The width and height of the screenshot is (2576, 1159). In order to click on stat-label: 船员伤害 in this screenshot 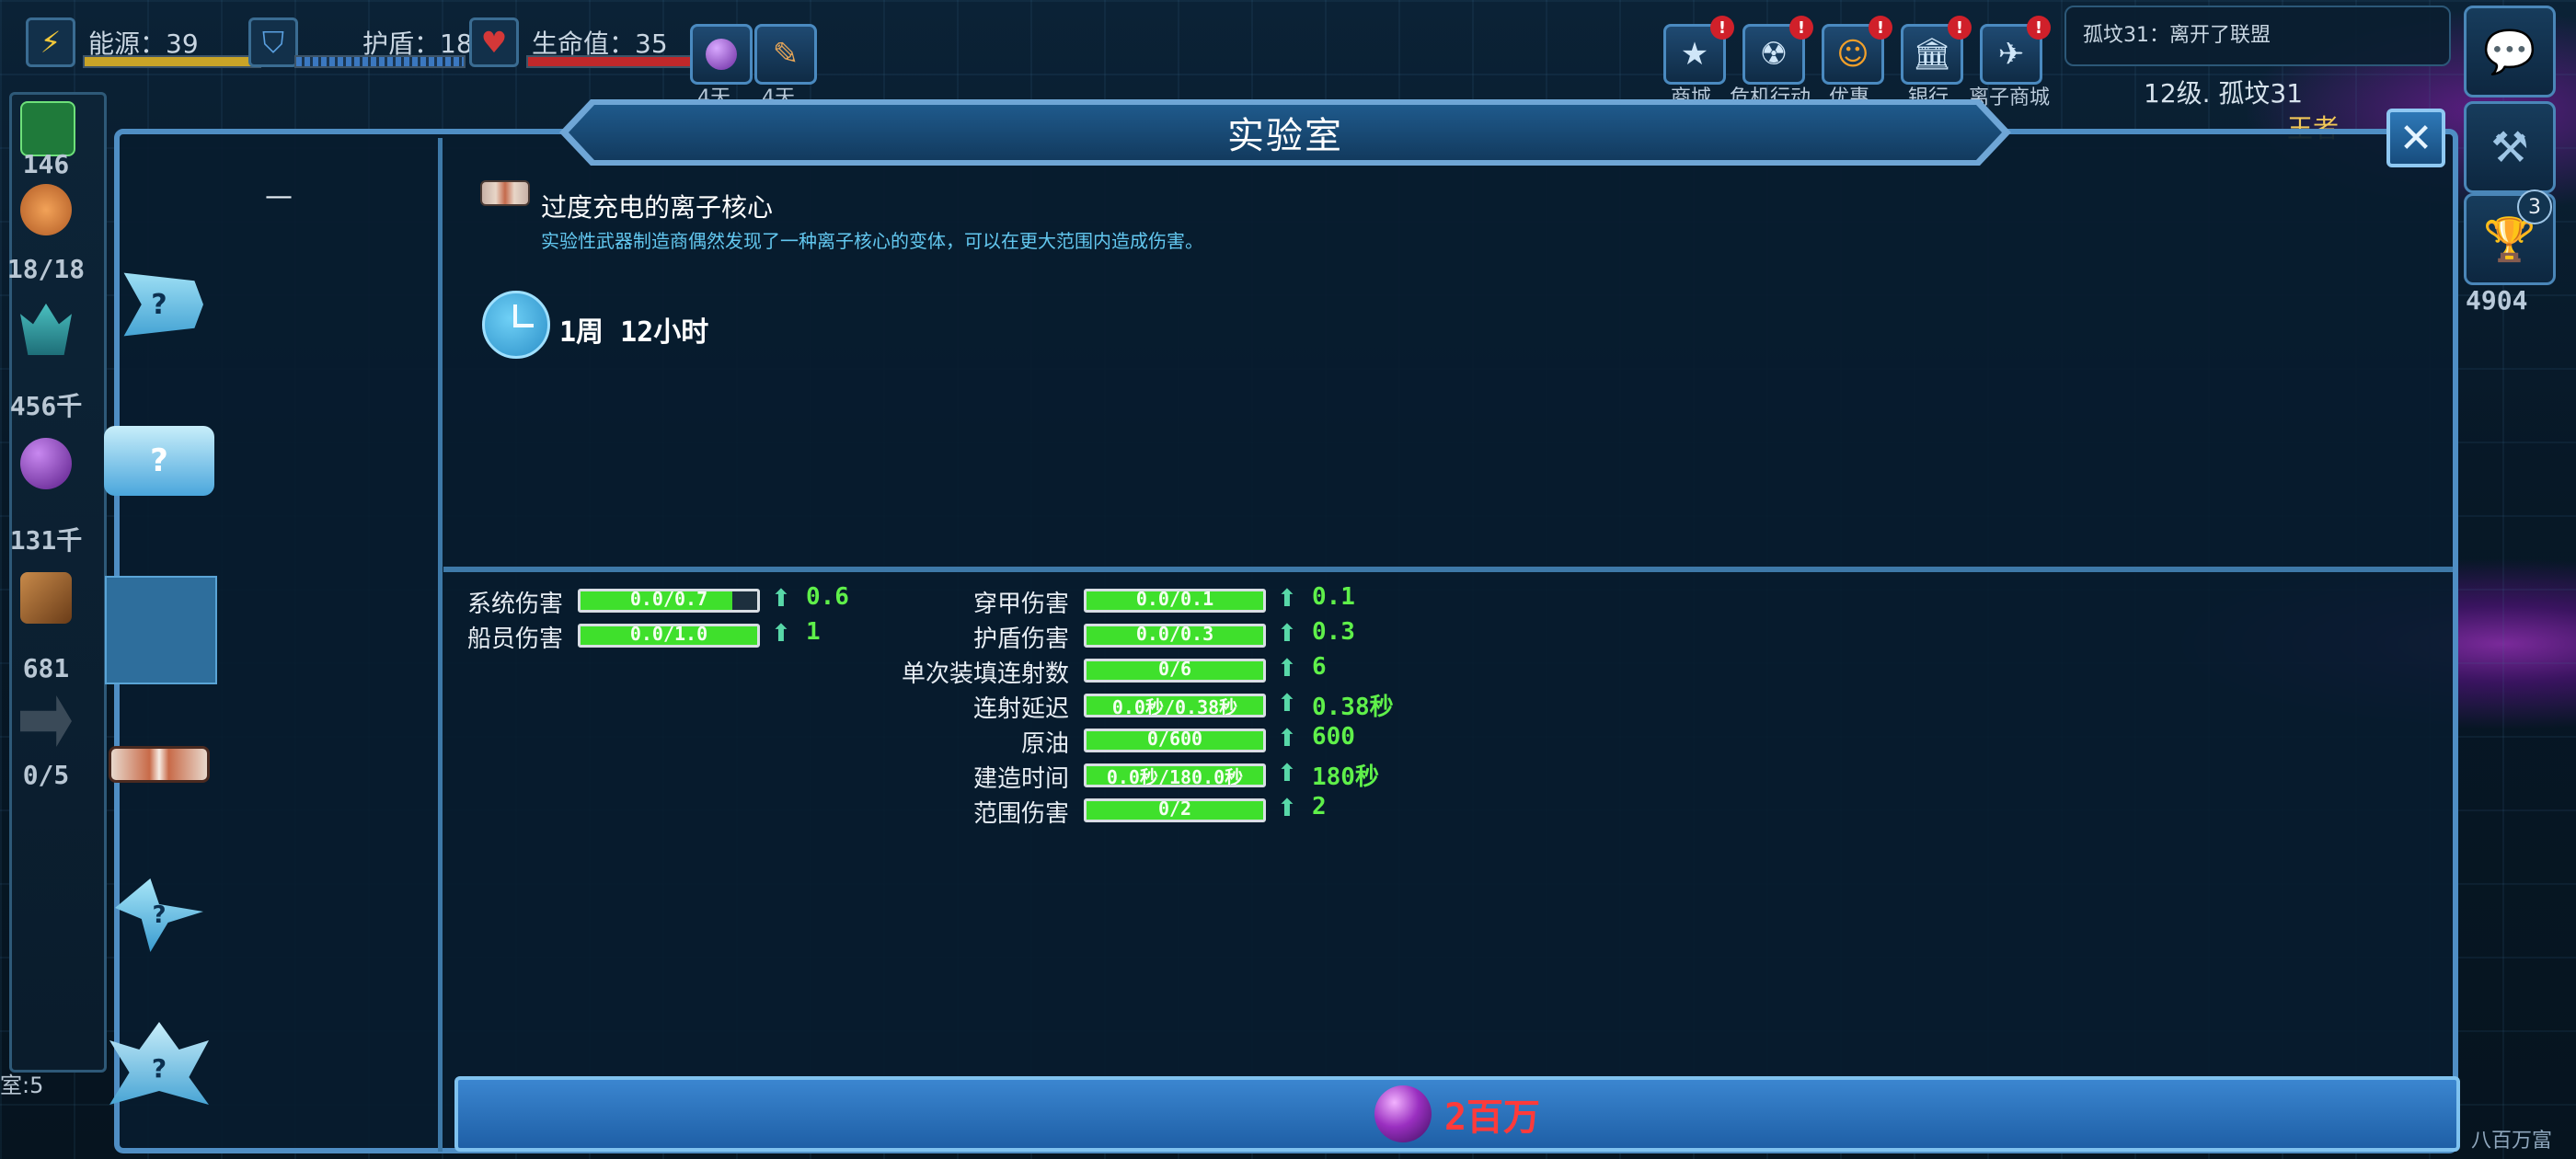, I will do `click(514, 639)`.